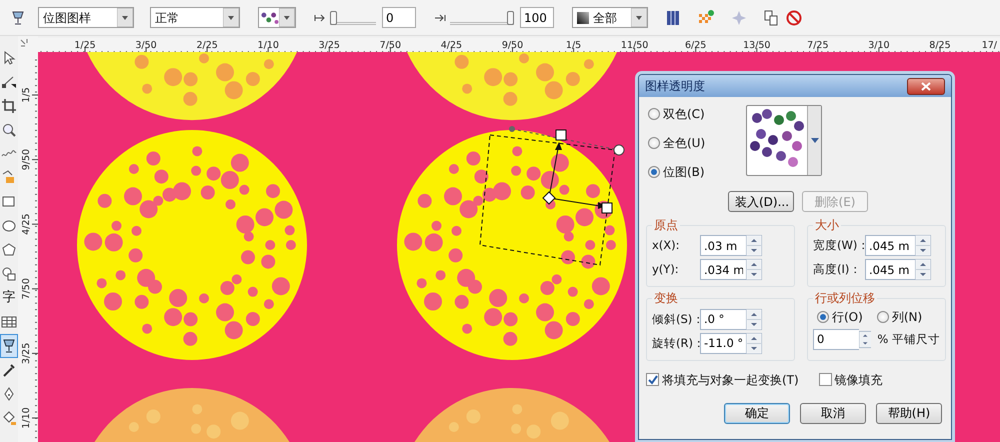 The image size is (1000, 442). Describe the element at coordinates (9, 130) in the screenshot. I see `zoom-icon` at that location.